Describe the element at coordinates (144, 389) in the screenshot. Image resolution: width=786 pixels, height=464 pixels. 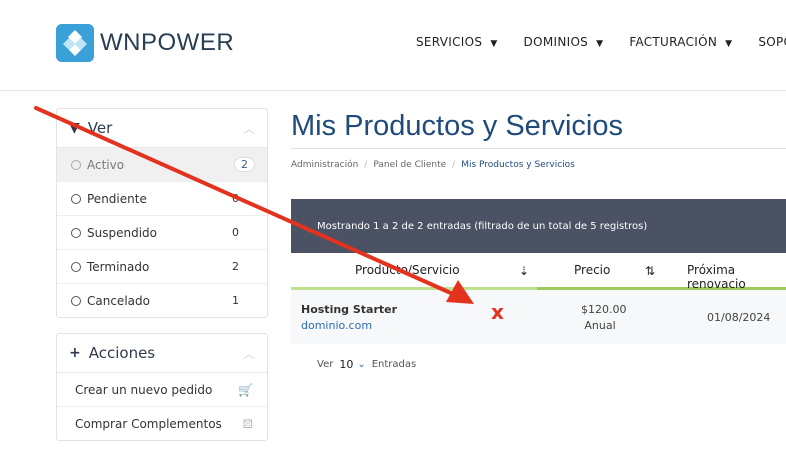
I see `action-label: Crear un nuevo pedido` at that location.